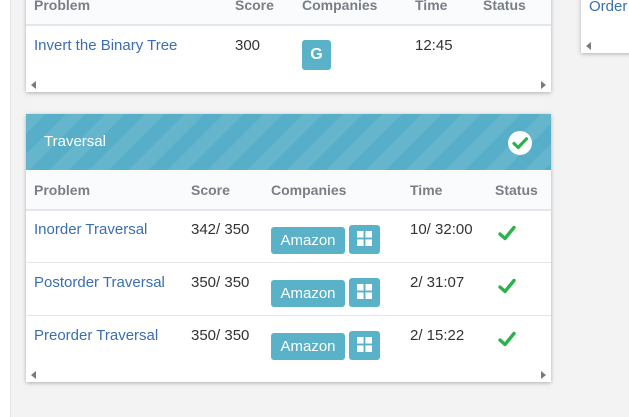 Image resolution: width=629 pixels, height=417 pixels. Describe the element at coordinates (520, 143) in the screenshot. I see `check-circle-icon` at that location.